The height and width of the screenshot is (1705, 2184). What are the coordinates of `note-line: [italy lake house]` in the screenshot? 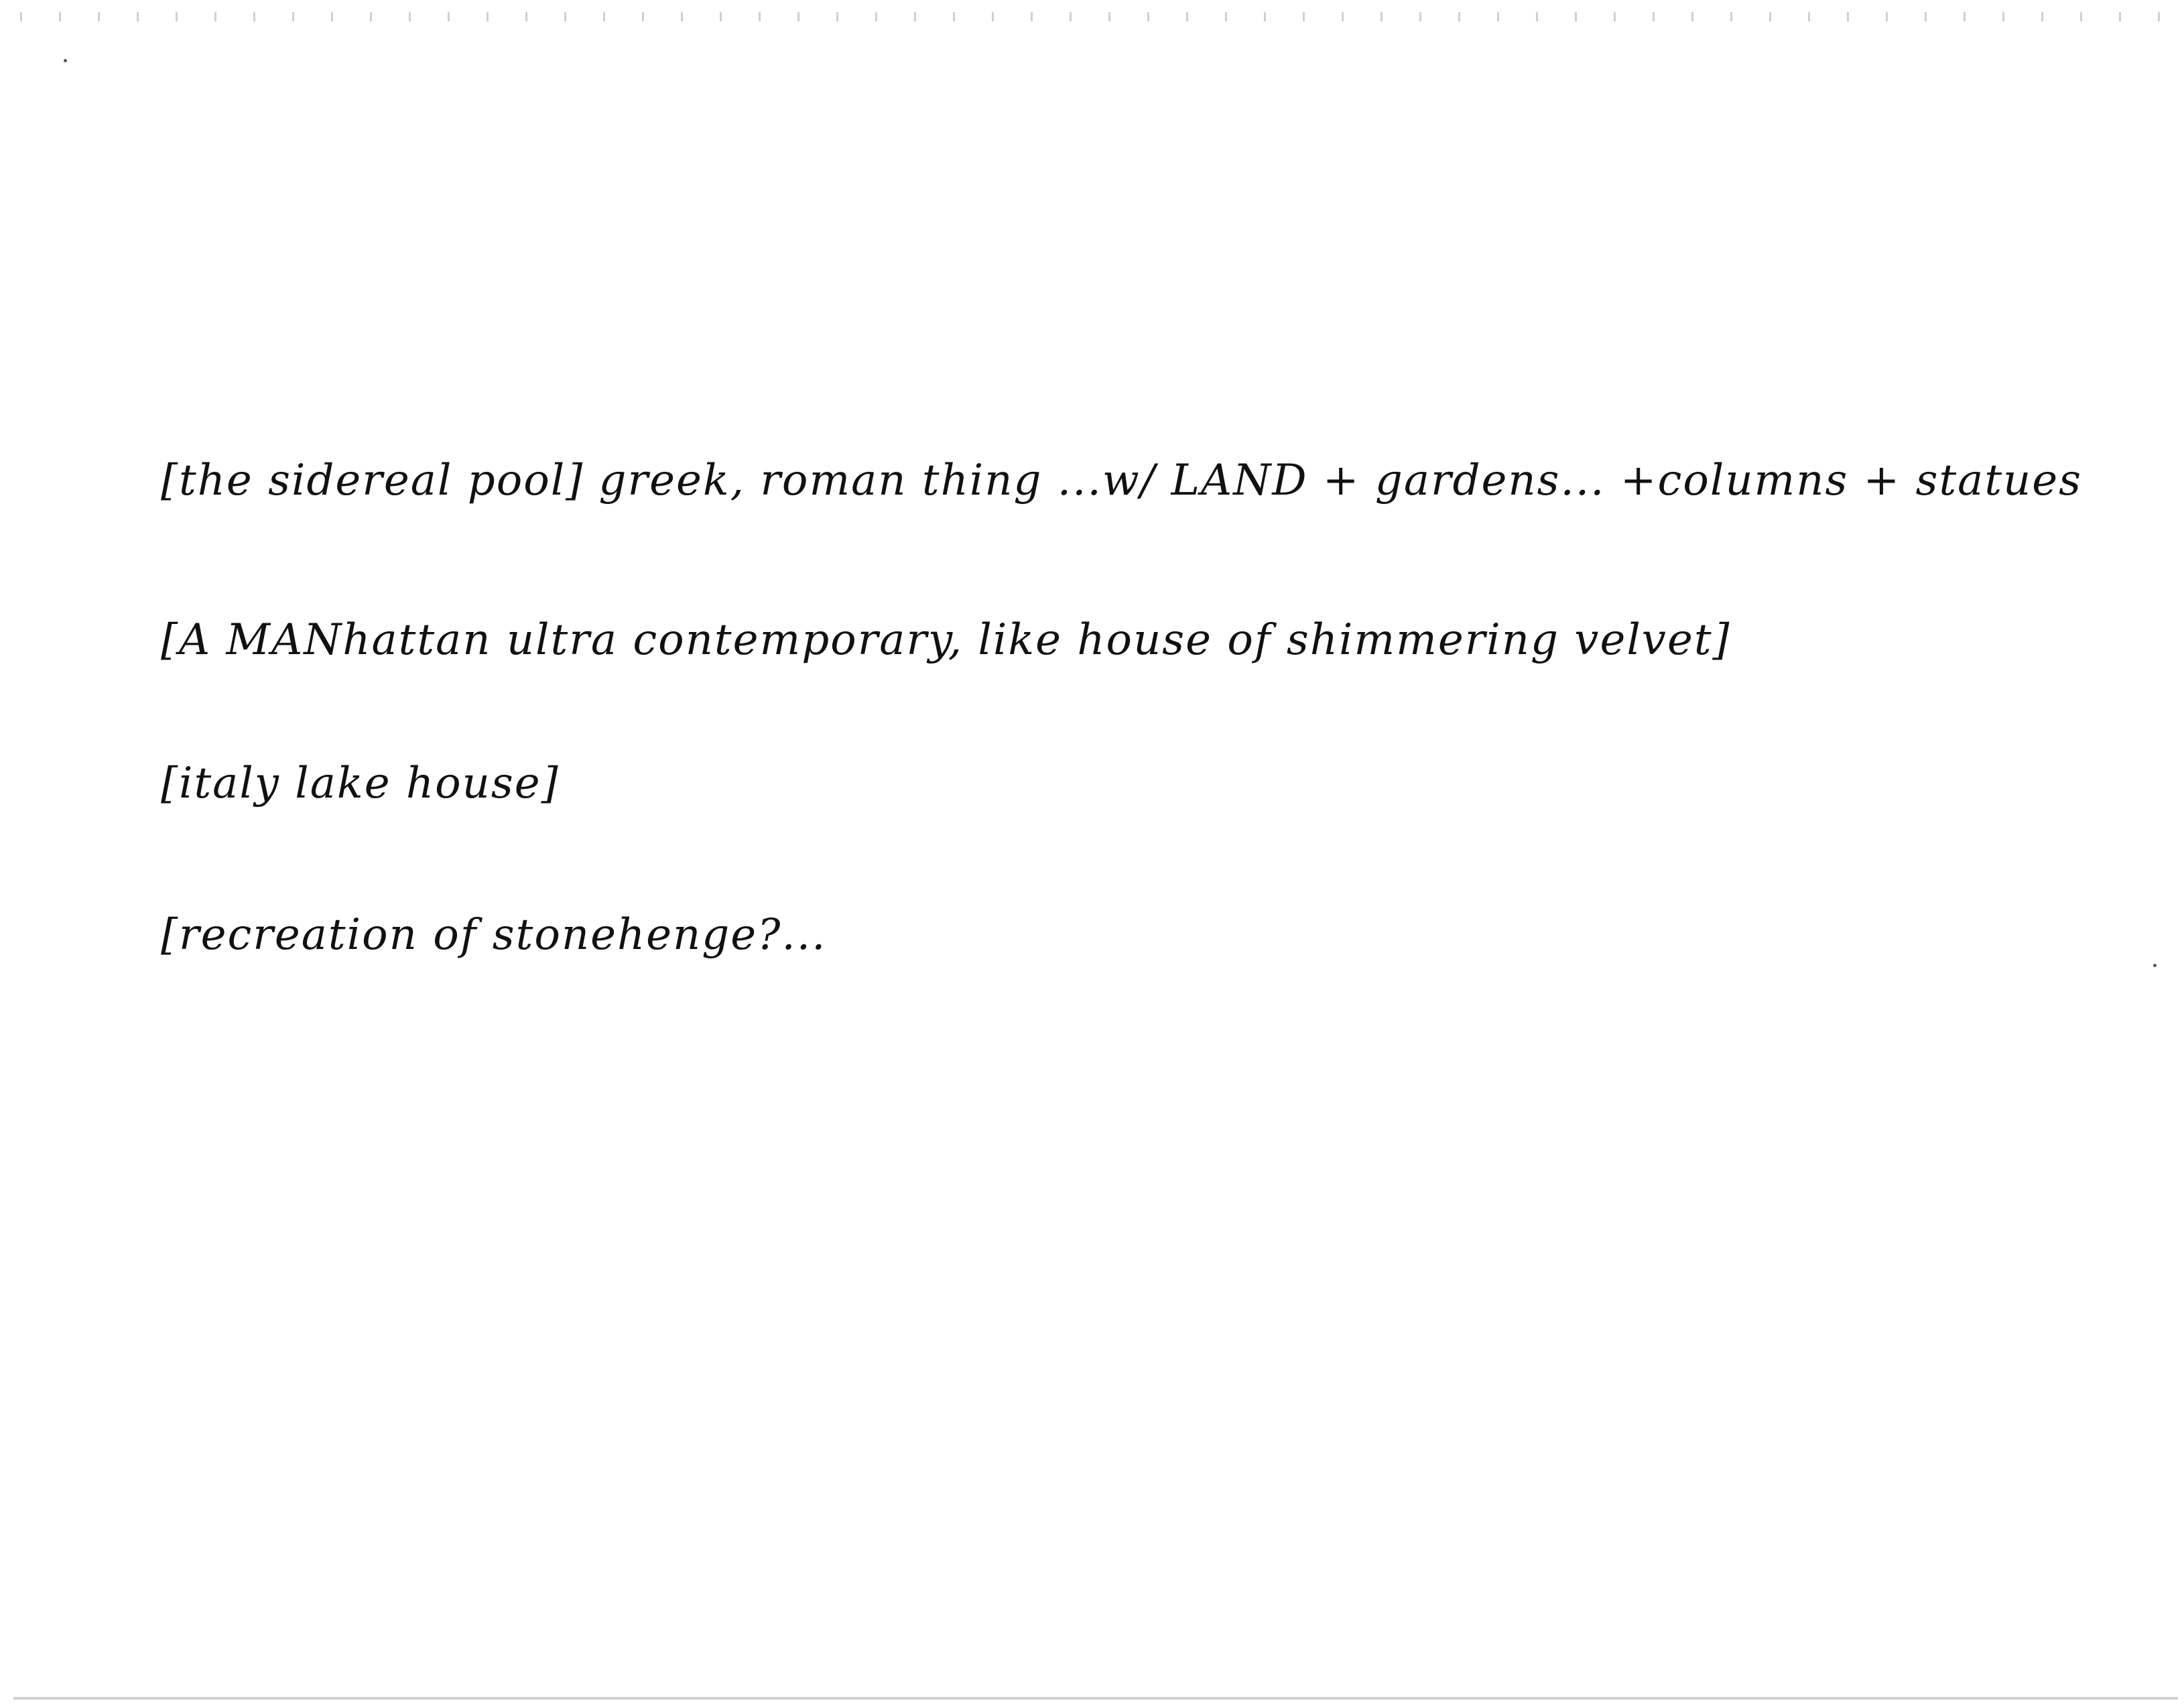 It's located at (361, 784).